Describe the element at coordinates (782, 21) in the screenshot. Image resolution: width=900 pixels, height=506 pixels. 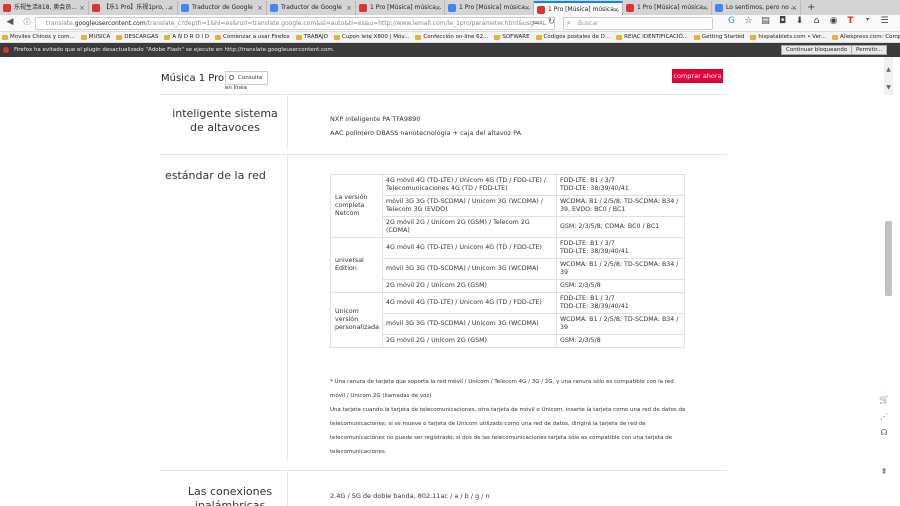
I see `pocket-icon: ◘` at that location.